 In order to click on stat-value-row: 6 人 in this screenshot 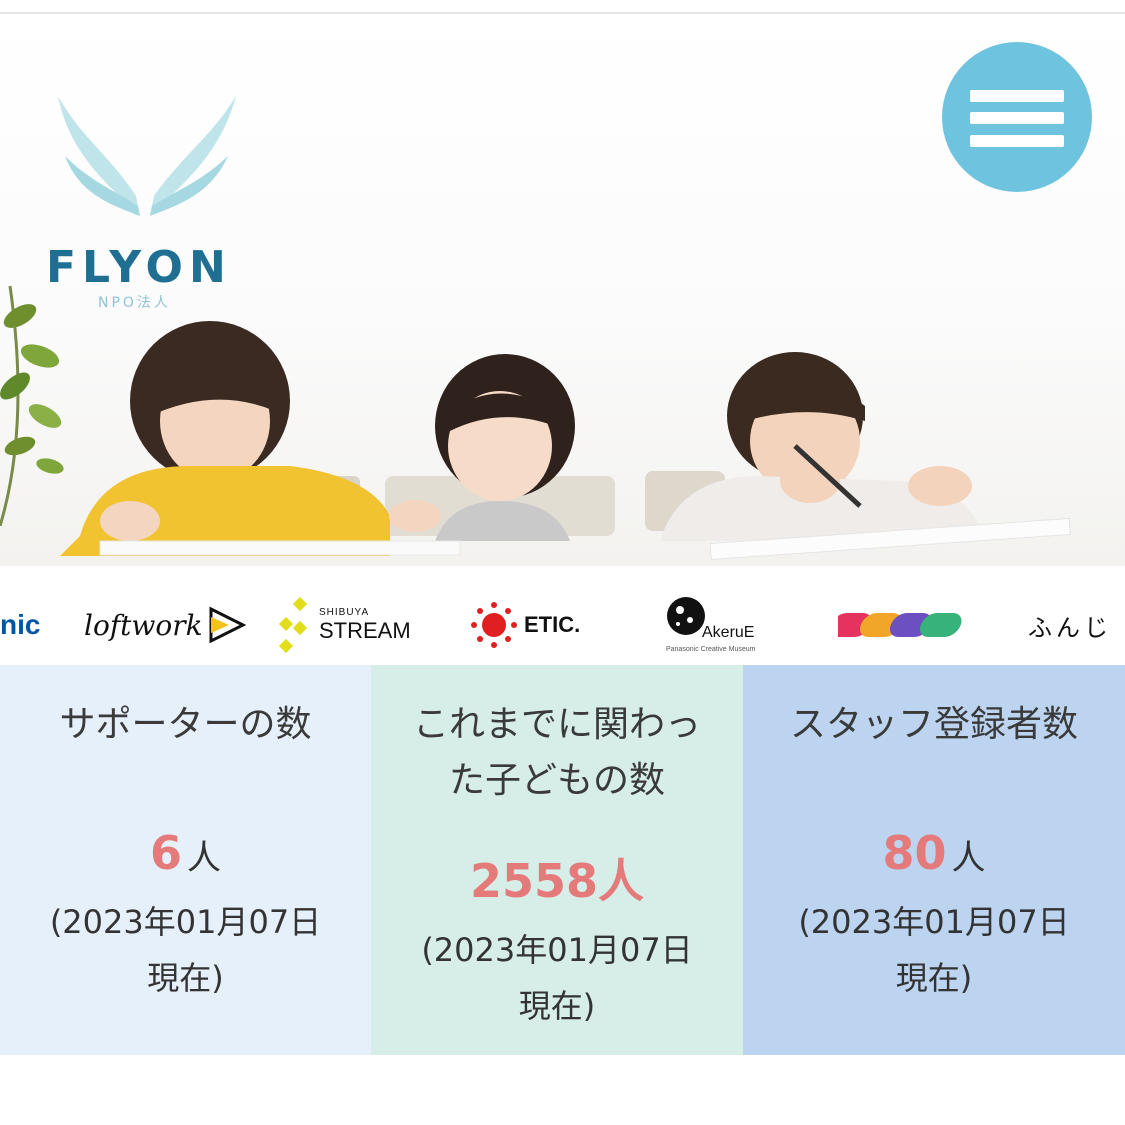, I will do `click(185, 858)`.